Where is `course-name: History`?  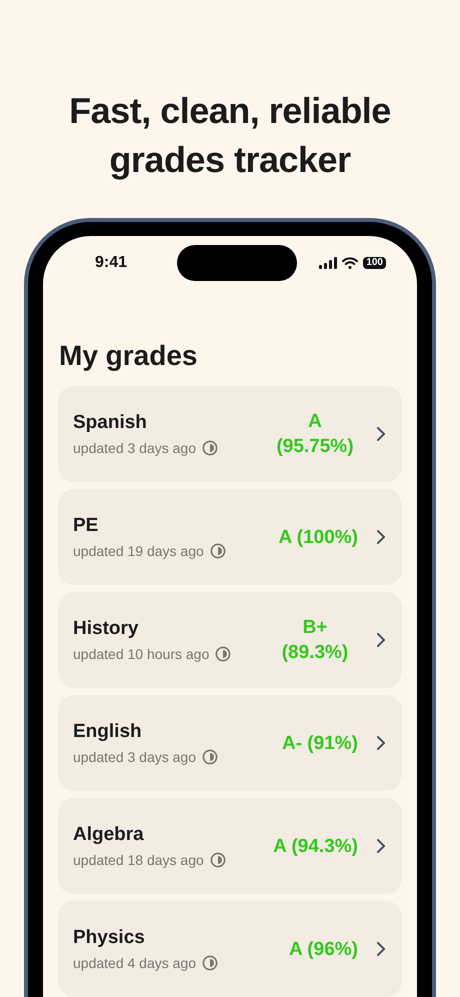
course-name: History is located at coordinates (106, 629).